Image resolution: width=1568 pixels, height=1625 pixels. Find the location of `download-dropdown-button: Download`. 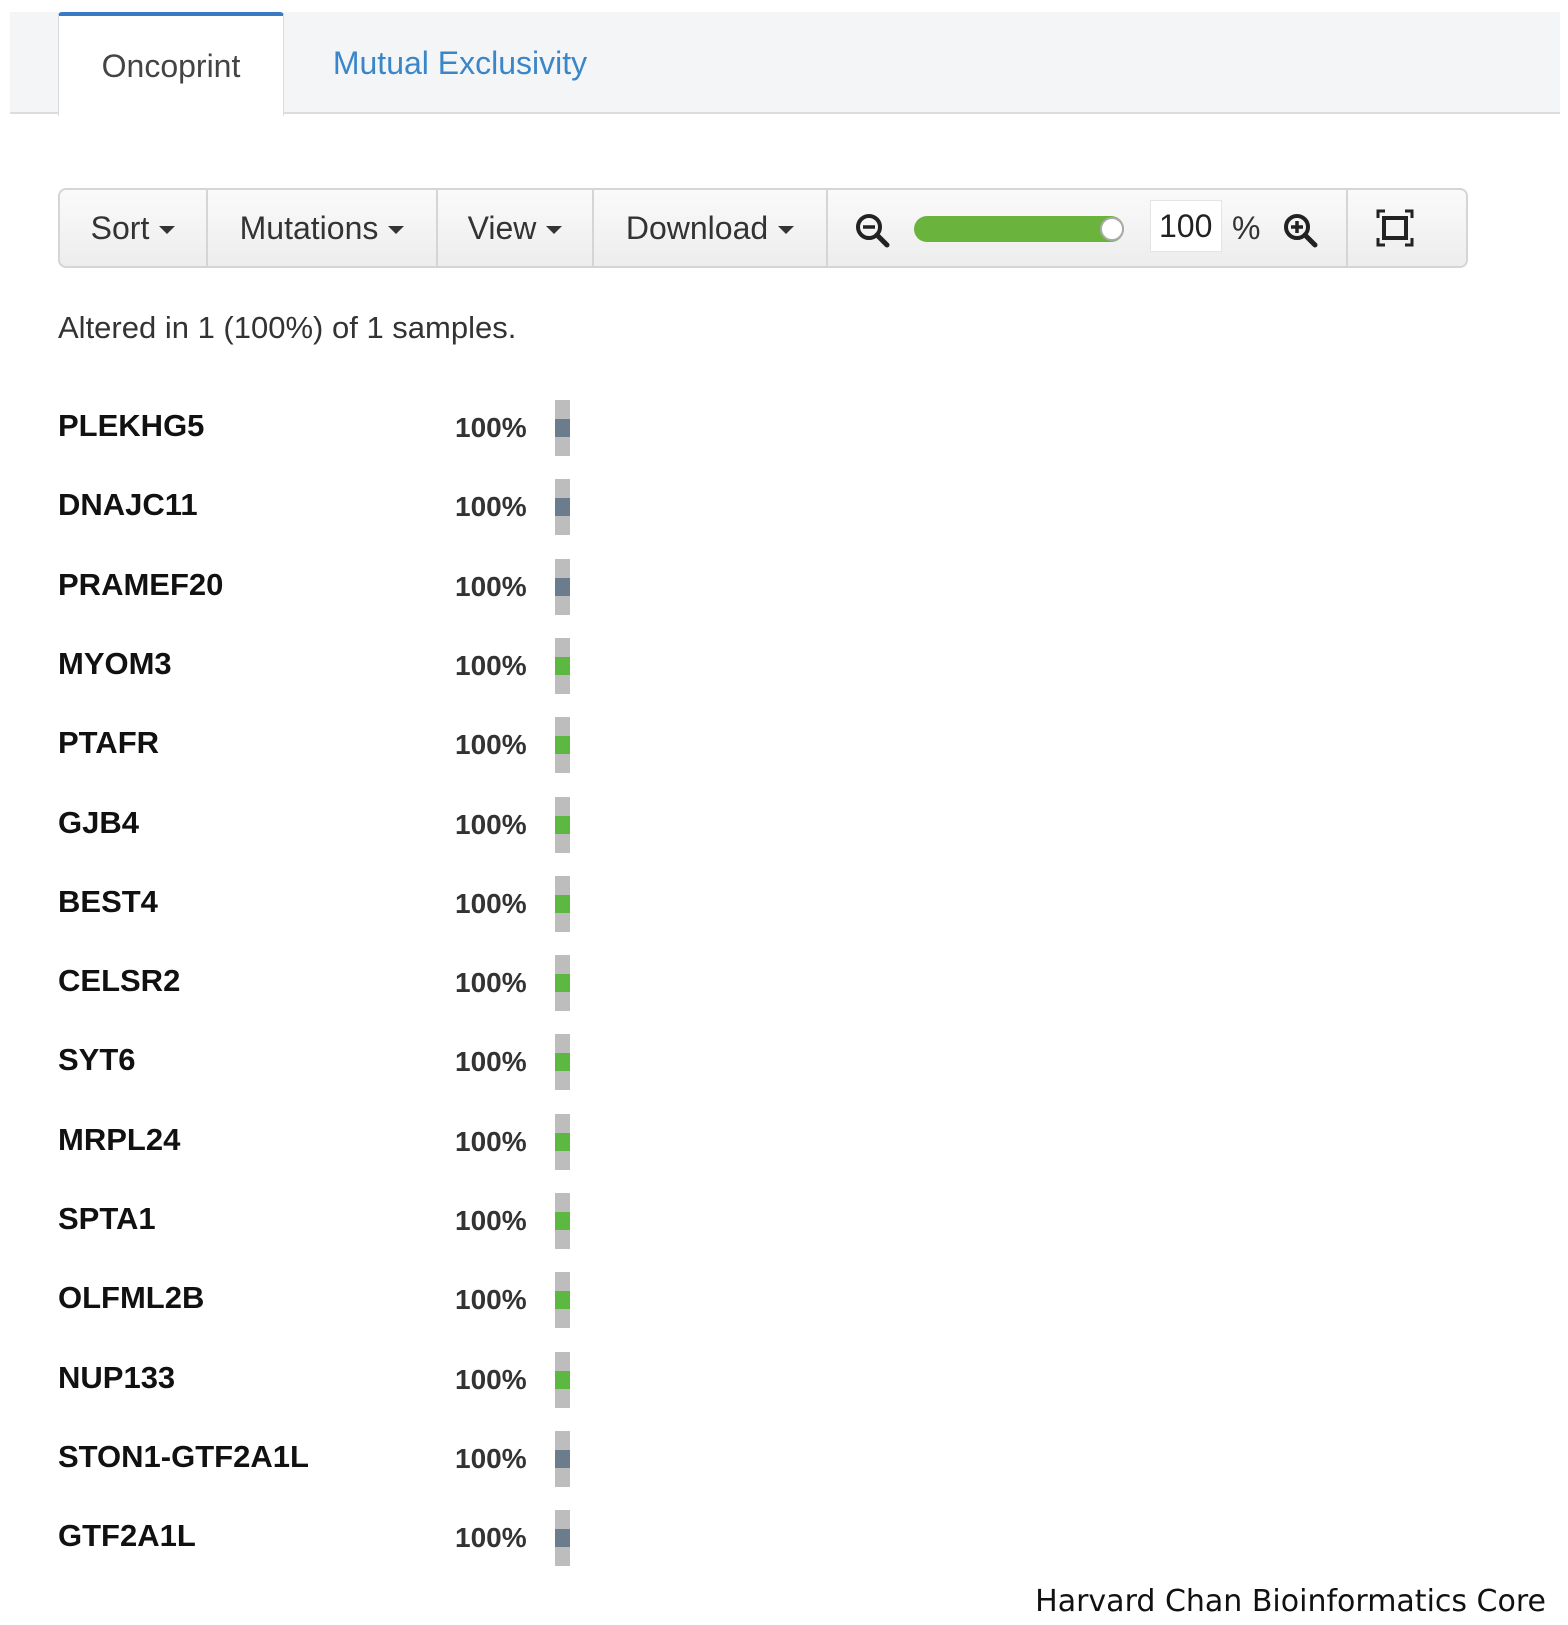

download-dropdown-button: Download is located at coordinates (711, 228).